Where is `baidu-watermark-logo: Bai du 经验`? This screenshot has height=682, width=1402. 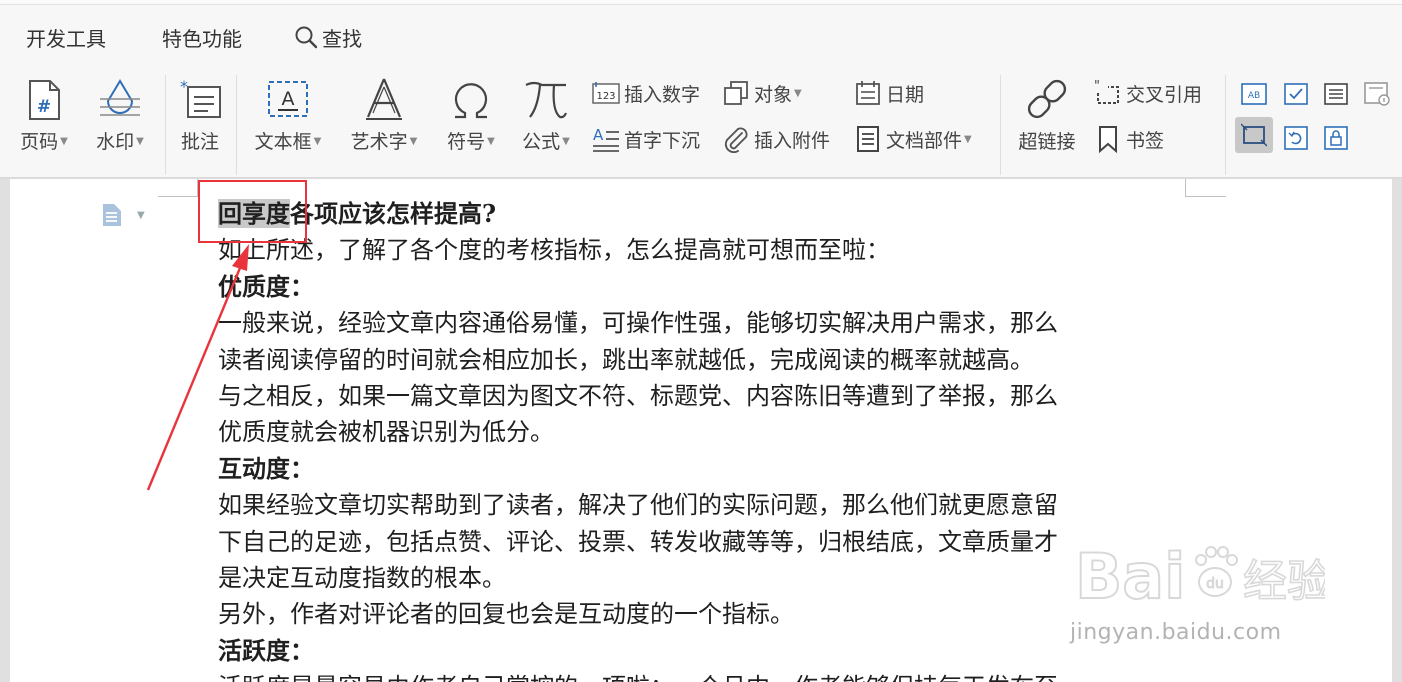
baidu-watermark-logo: Bai du 经验 is located at coordinates (1203, 575).